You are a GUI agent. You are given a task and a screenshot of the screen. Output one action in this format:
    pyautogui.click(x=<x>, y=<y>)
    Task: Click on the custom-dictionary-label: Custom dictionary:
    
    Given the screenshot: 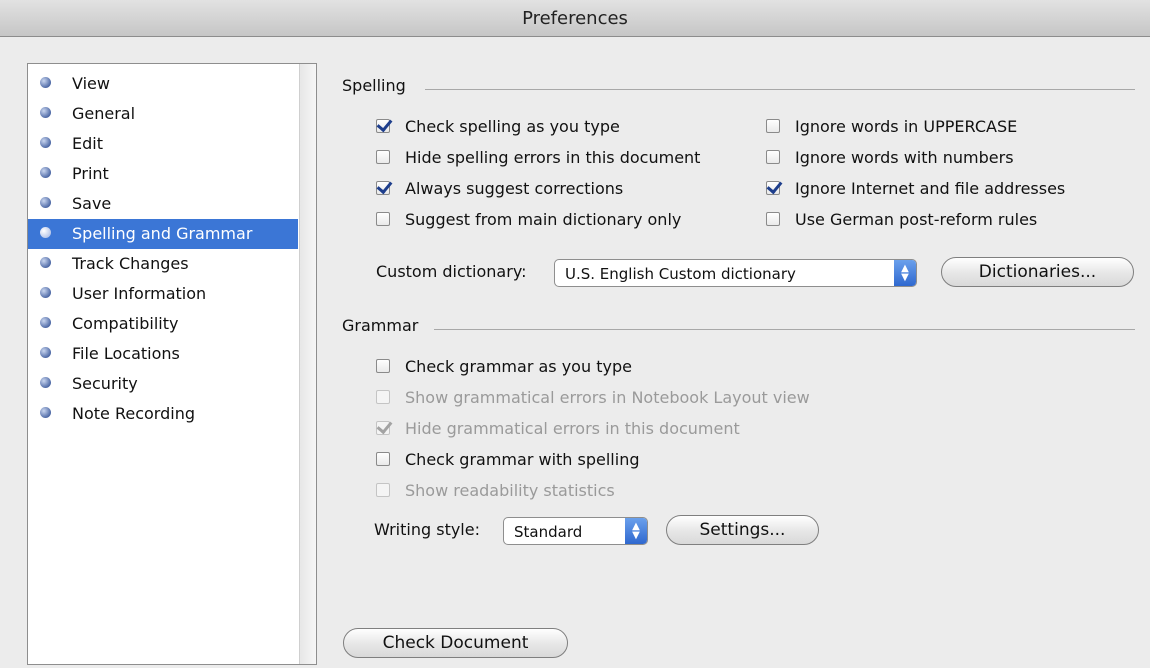 What is the action you would take?
    pyautogui.click(x=451, y=271)
    